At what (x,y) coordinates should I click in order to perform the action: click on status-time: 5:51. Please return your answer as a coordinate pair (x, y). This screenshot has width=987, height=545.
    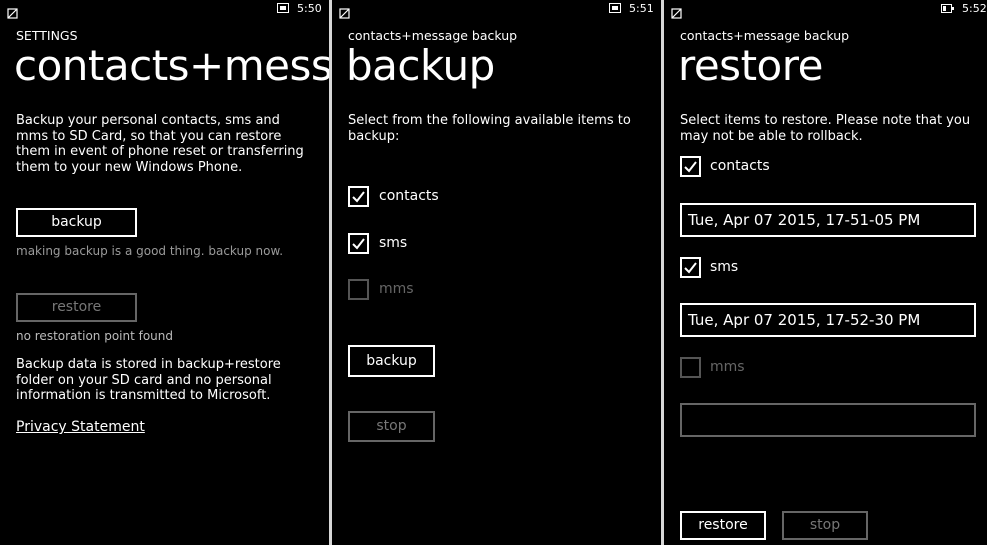
    Looking at the image, I should click on (641, 8).